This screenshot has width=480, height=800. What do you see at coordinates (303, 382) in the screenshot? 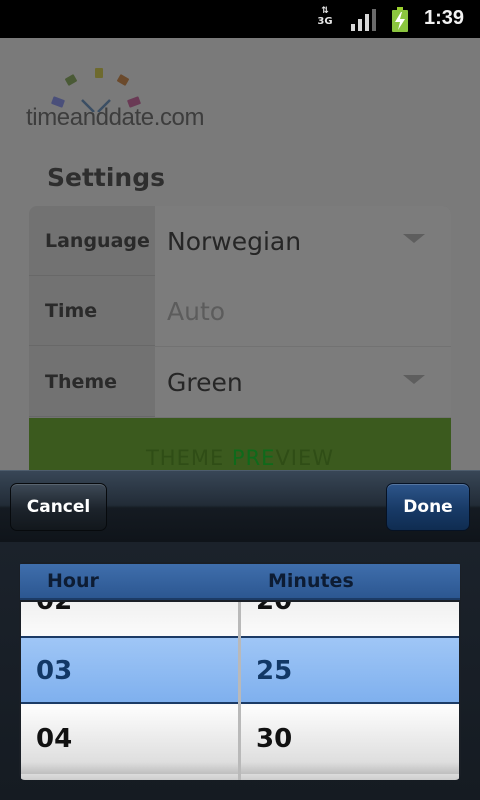
I see `theme-select: Green` at bounding box center [303, 382].